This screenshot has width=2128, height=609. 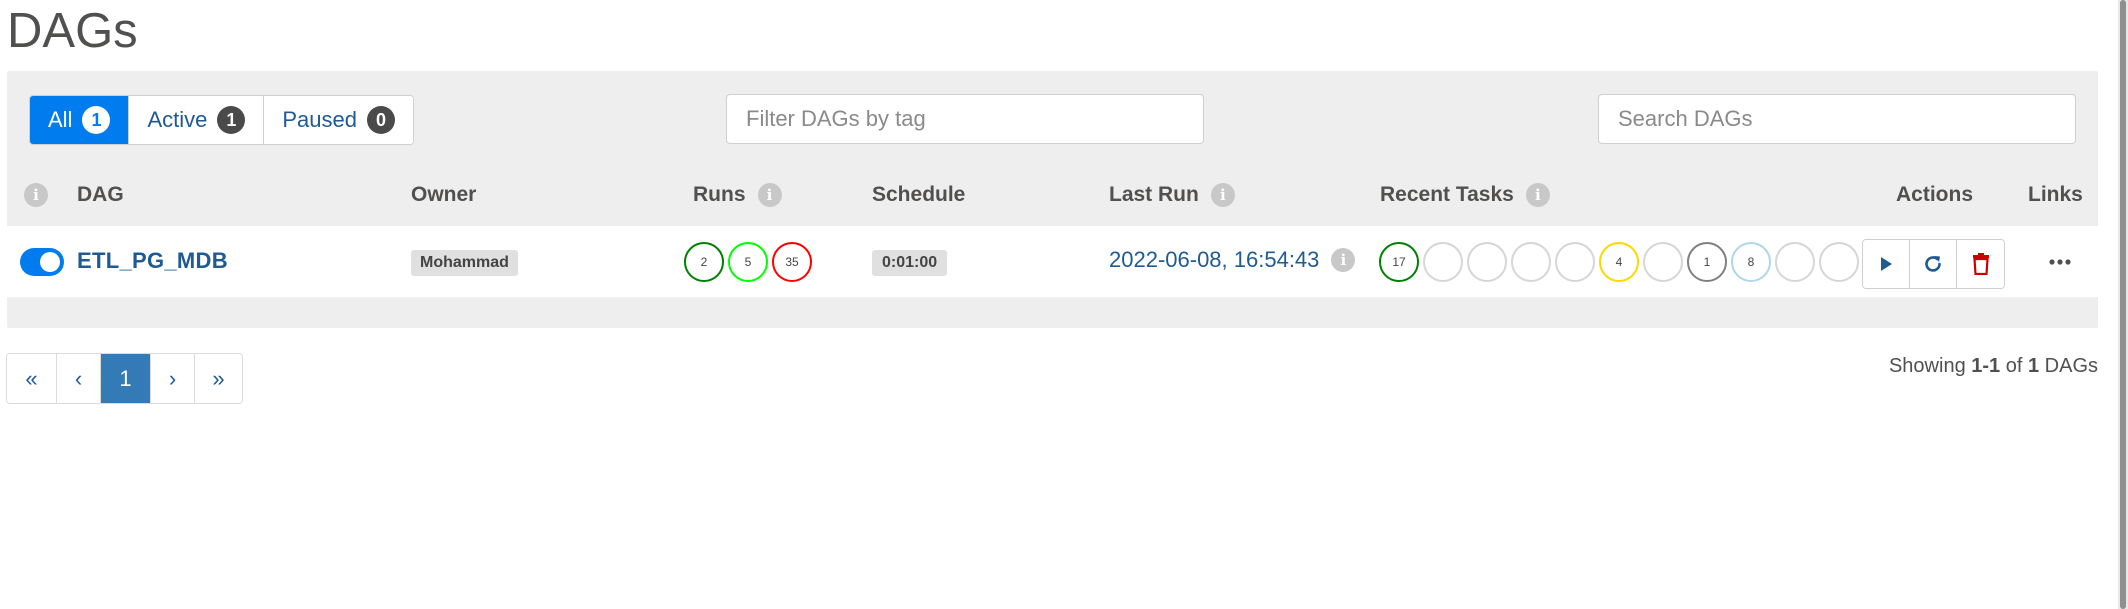 I want to click on scrollbar-thumb, so click(x=2123, y=304).